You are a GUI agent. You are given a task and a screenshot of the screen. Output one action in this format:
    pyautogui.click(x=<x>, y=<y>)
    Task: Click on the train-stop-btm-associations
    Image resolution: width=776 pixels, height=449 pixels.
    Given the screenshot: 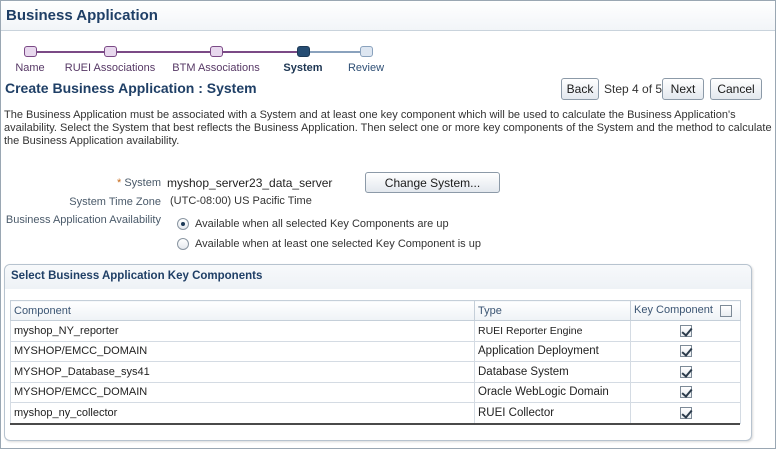 What is the action you would take?
    pyautogui.click(x=216, y=51)
    